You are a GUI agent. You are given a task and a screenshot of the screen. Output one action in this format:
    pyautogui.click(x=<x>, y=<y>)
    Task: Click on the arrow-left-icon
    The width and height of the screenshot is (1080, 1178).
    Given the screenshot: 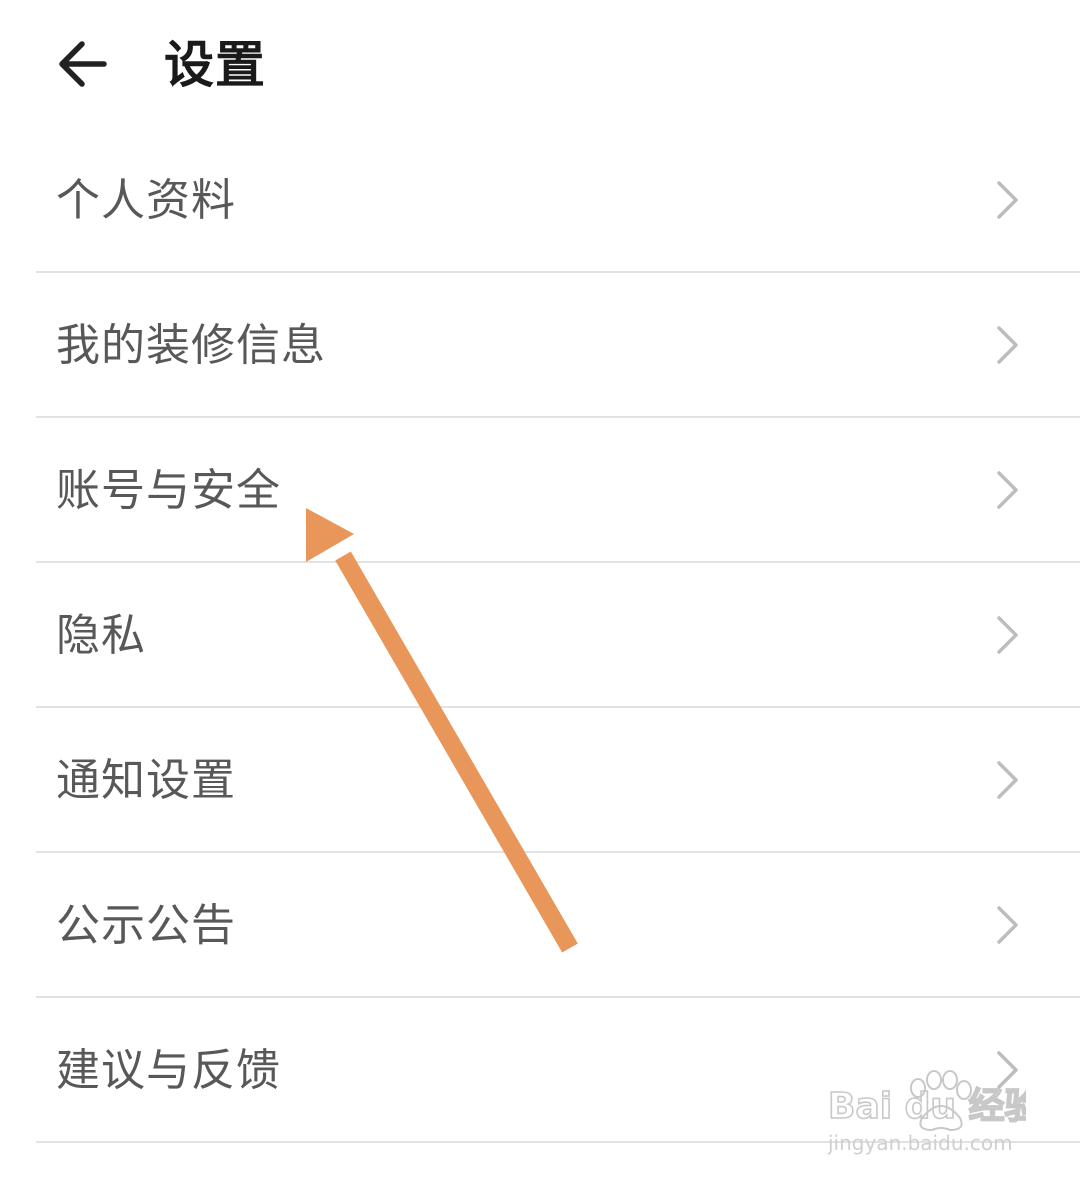 What is the action you would take?
    pyautogui.click(x=83, y=64)
    